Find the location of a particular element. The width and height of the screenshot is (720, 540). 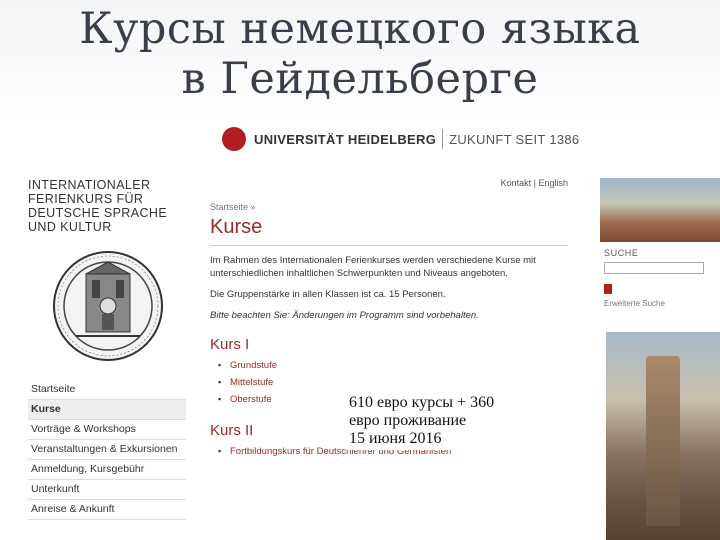

university-logo-icon is located at coordinates (234, 139).